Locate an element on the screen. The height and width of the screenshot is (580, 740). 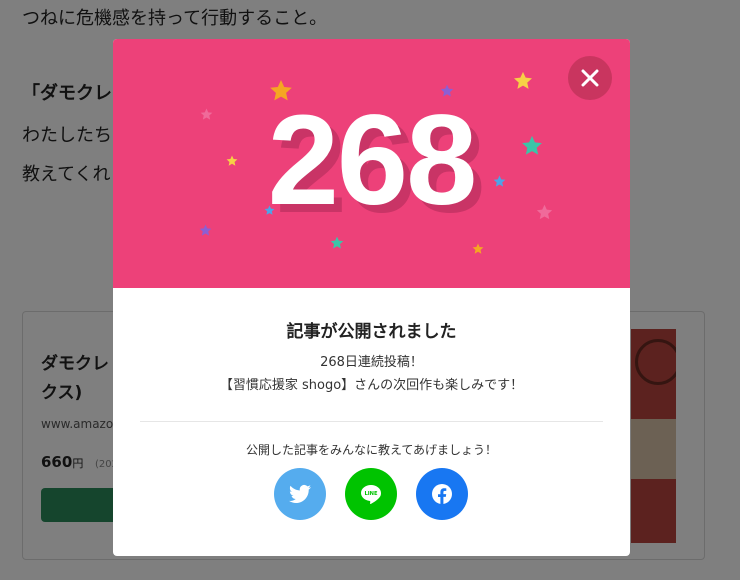
share-prompt: 公開した記事をみんなに教えてあげましょう！ is located at coordinates (371, 450).